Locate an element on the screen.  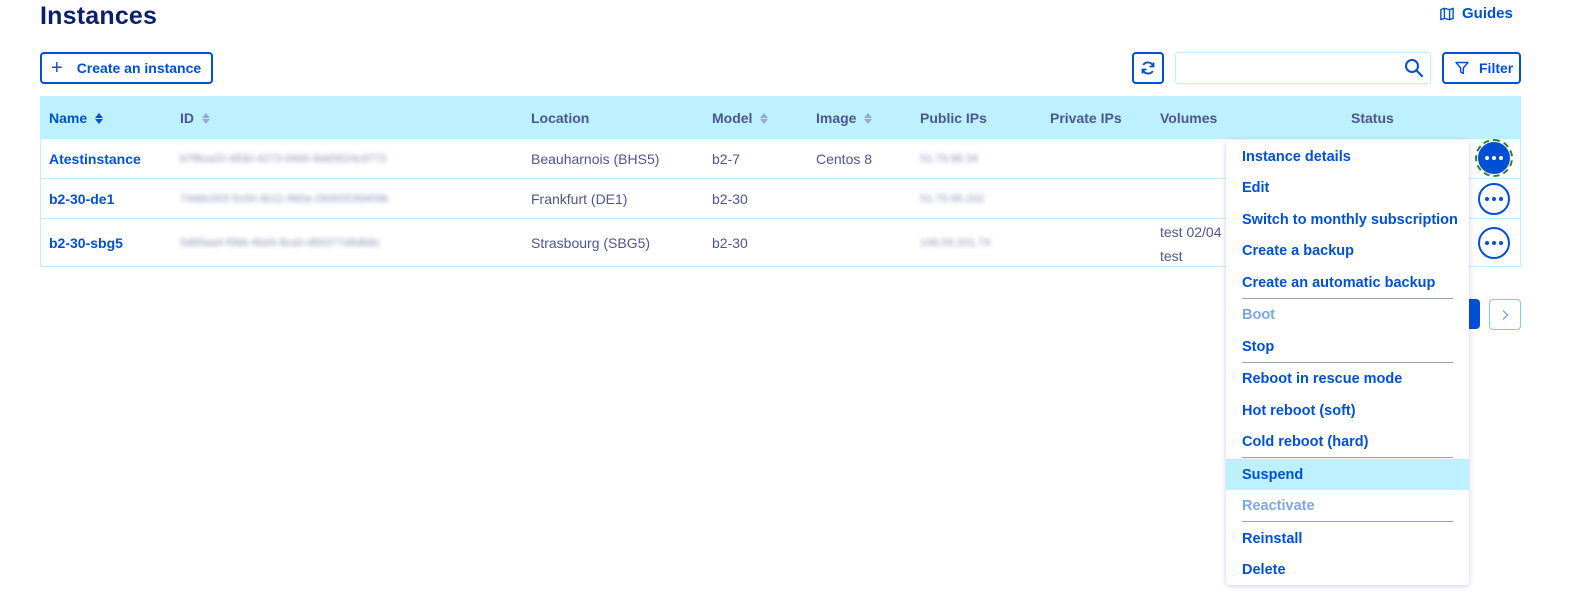
menu-item-reactivate: Reactivate is located at coordinates (1278, 505).